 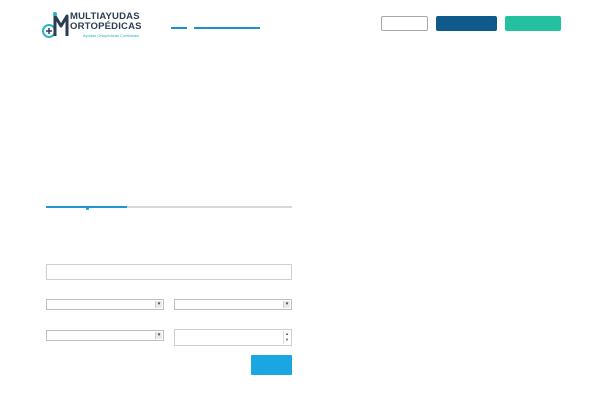 I want to click on brand-logo-icon, so click(x=56, y=25).